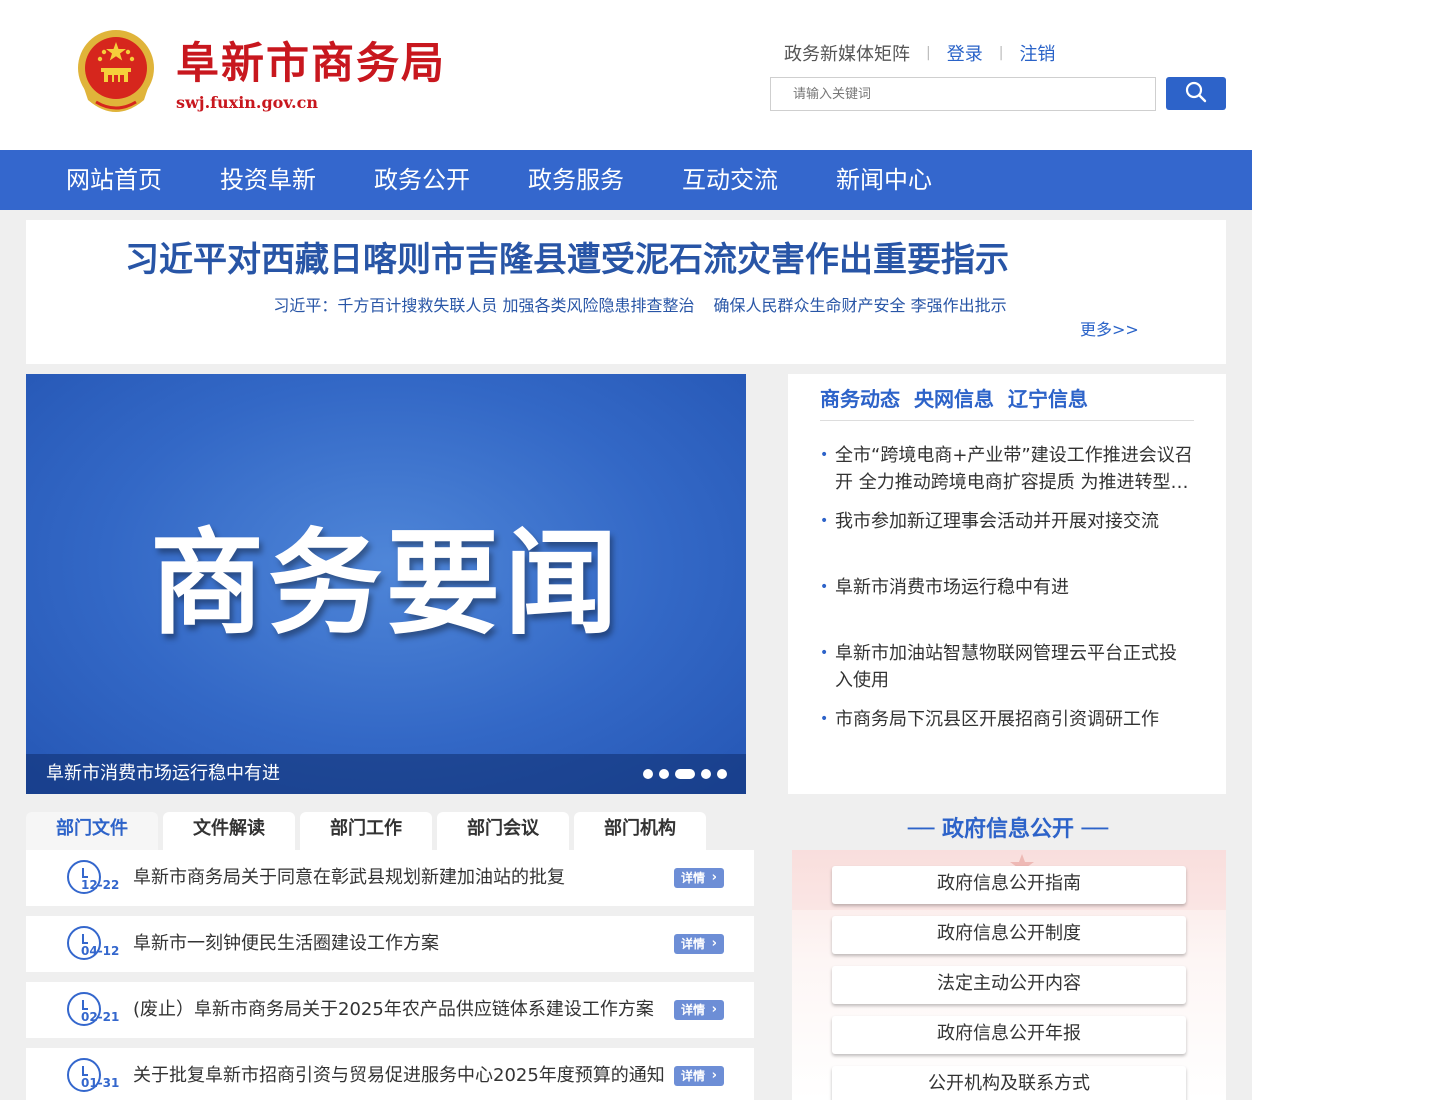  Describe the element at coordinates (1014, 719) in the screenshot. I see `news-item-text: 市商务局下沉县区开展招商引资调研工作` at that location.